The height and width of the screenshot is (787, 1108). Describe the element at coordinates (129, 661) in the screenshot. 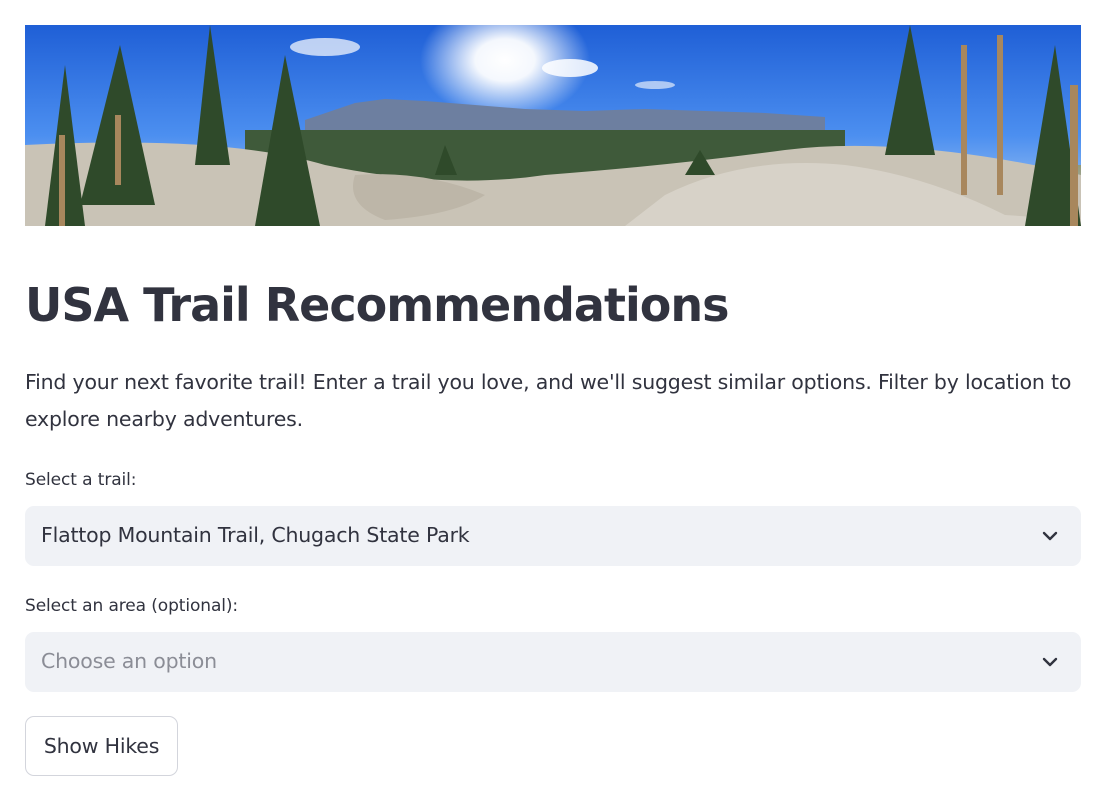

I see `area-select-placeholder: Choose an option` at that location.